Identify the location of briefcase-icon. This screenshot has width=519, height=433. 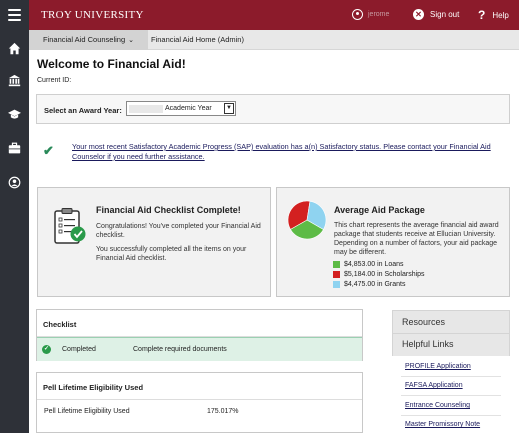
(14, 148).